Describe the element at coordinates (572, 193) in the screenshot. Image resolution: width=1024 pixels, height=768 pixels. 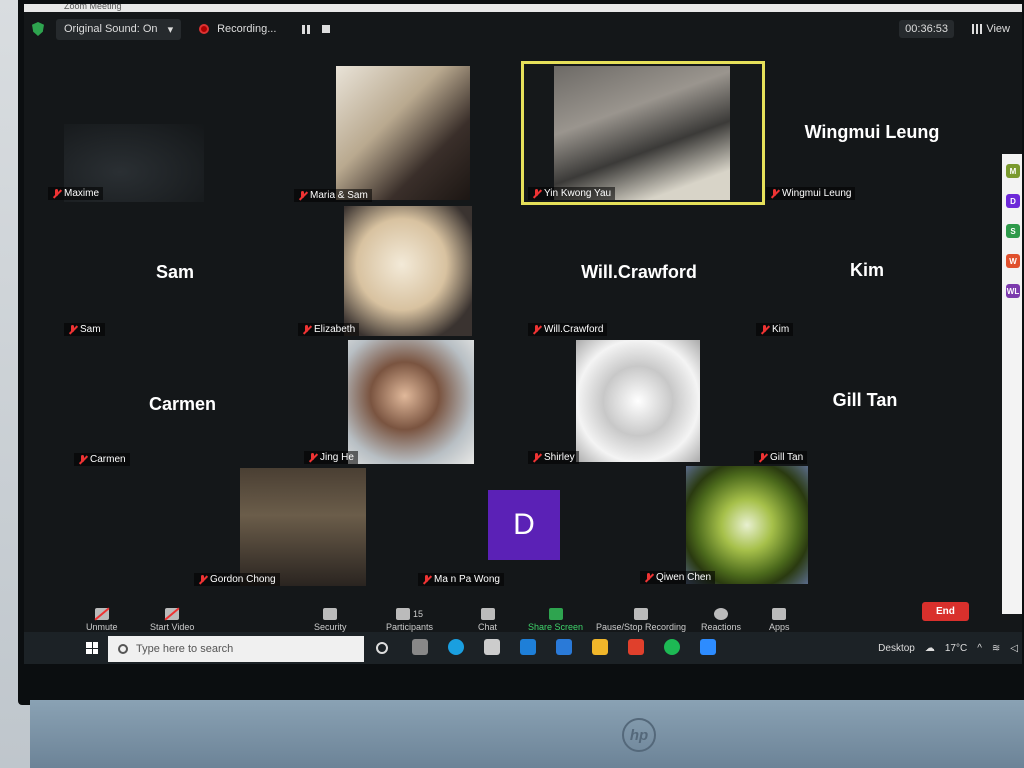
I see `participant-label: Yin Kwong Yau` at that location.